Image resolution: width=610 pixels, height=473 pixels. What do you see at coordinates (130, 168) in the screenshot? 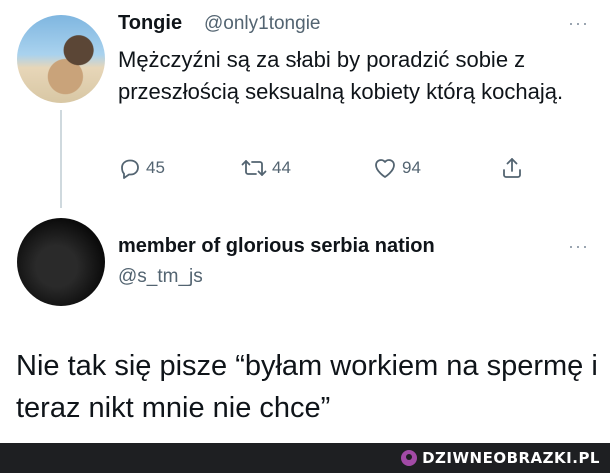
I see `reply-icon` at bounding box center [130, 168].